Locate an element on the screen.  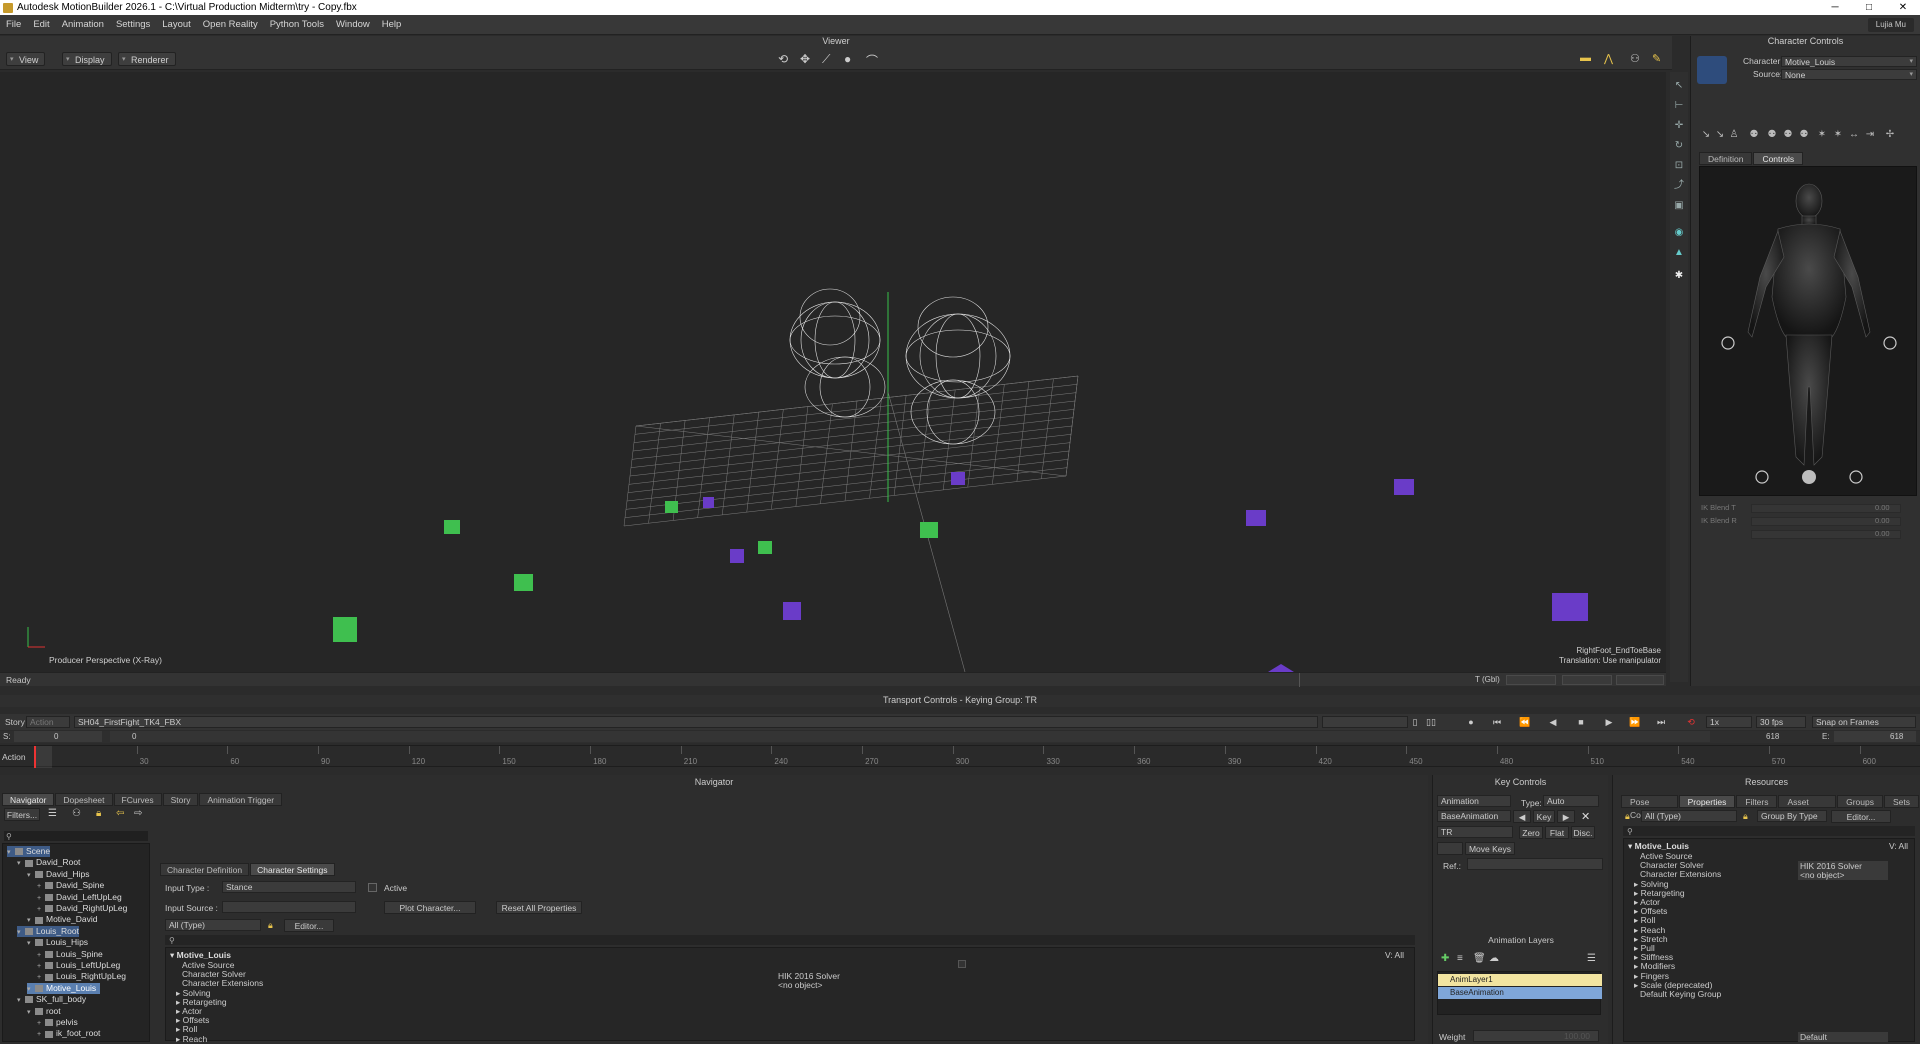
flat-button: Flat is located at coordinates (1557, 832).